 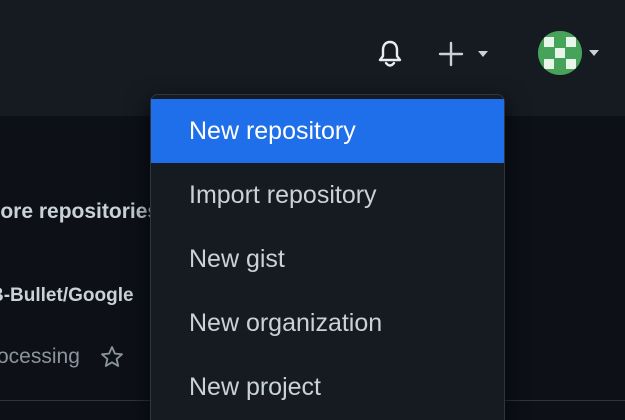 I want to click on menu-item-new-organization: New organization, so click(x=327, y=323).